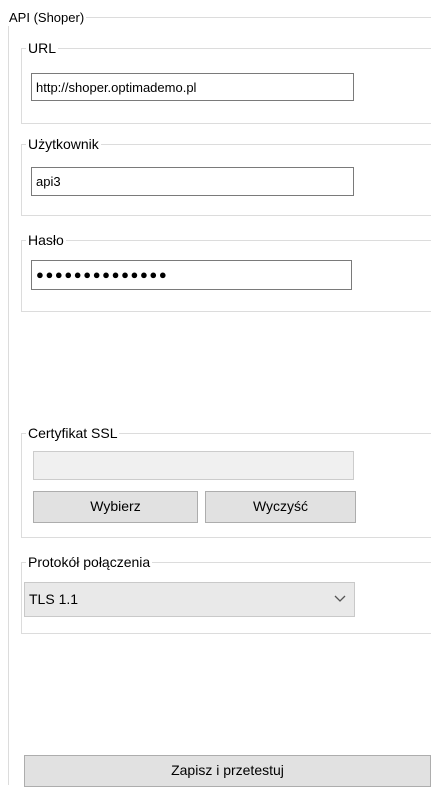 Image resolution: width=431 pixels, height=787 pixels. Describe the element at coordinates (54, 599) in the screenshot. I see `protocol-selected-value: TLS 1.1` at that location.